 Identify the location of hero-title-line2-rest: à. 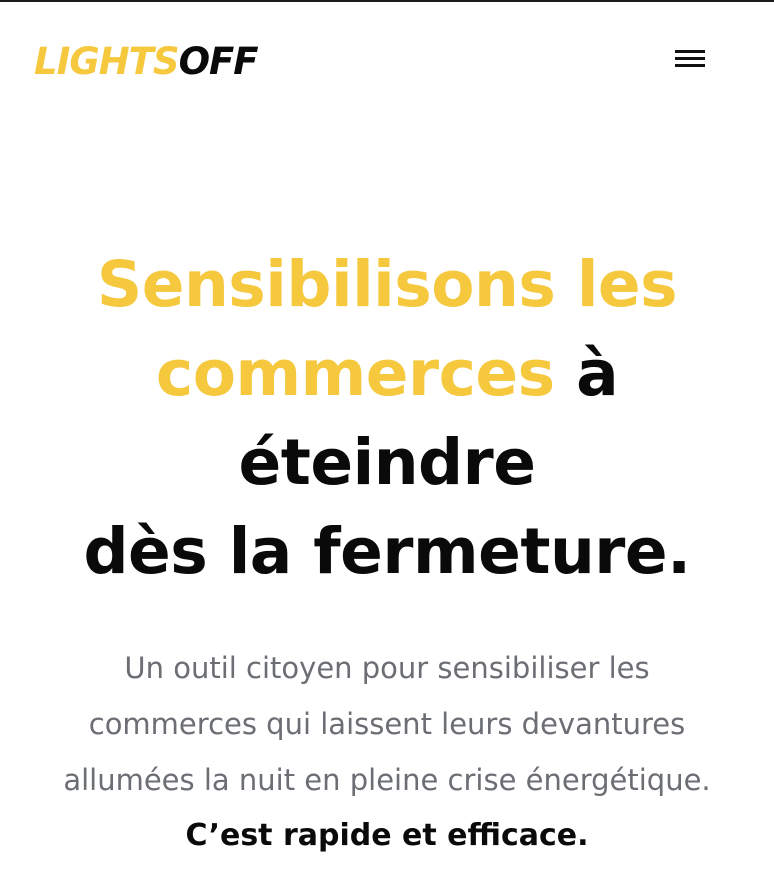
(586, 373).